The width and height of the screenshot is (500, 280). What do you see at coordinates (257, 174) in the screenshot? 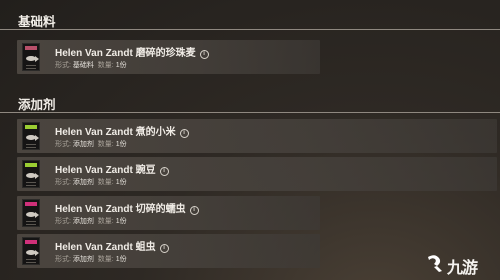
I see `ingredient-card-additive-1: Helen Van Zandt 豌豆 i 形式: 添加剂 数量: 1份` at bounding box center [257, 174].